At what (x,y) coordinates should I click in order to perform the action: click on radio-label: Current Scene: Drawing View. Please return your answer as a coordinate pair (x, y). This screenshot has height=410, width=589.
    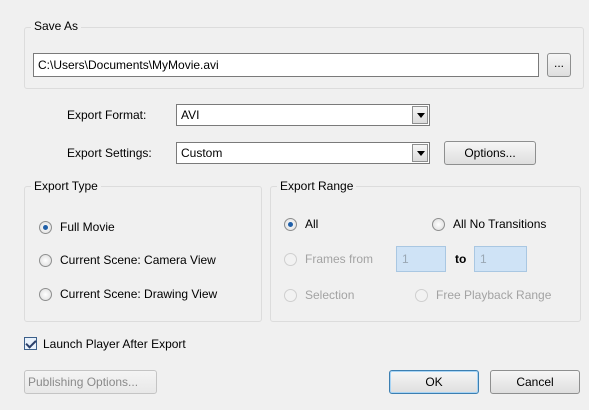
    Looking at the image, I should click on (139, 294).